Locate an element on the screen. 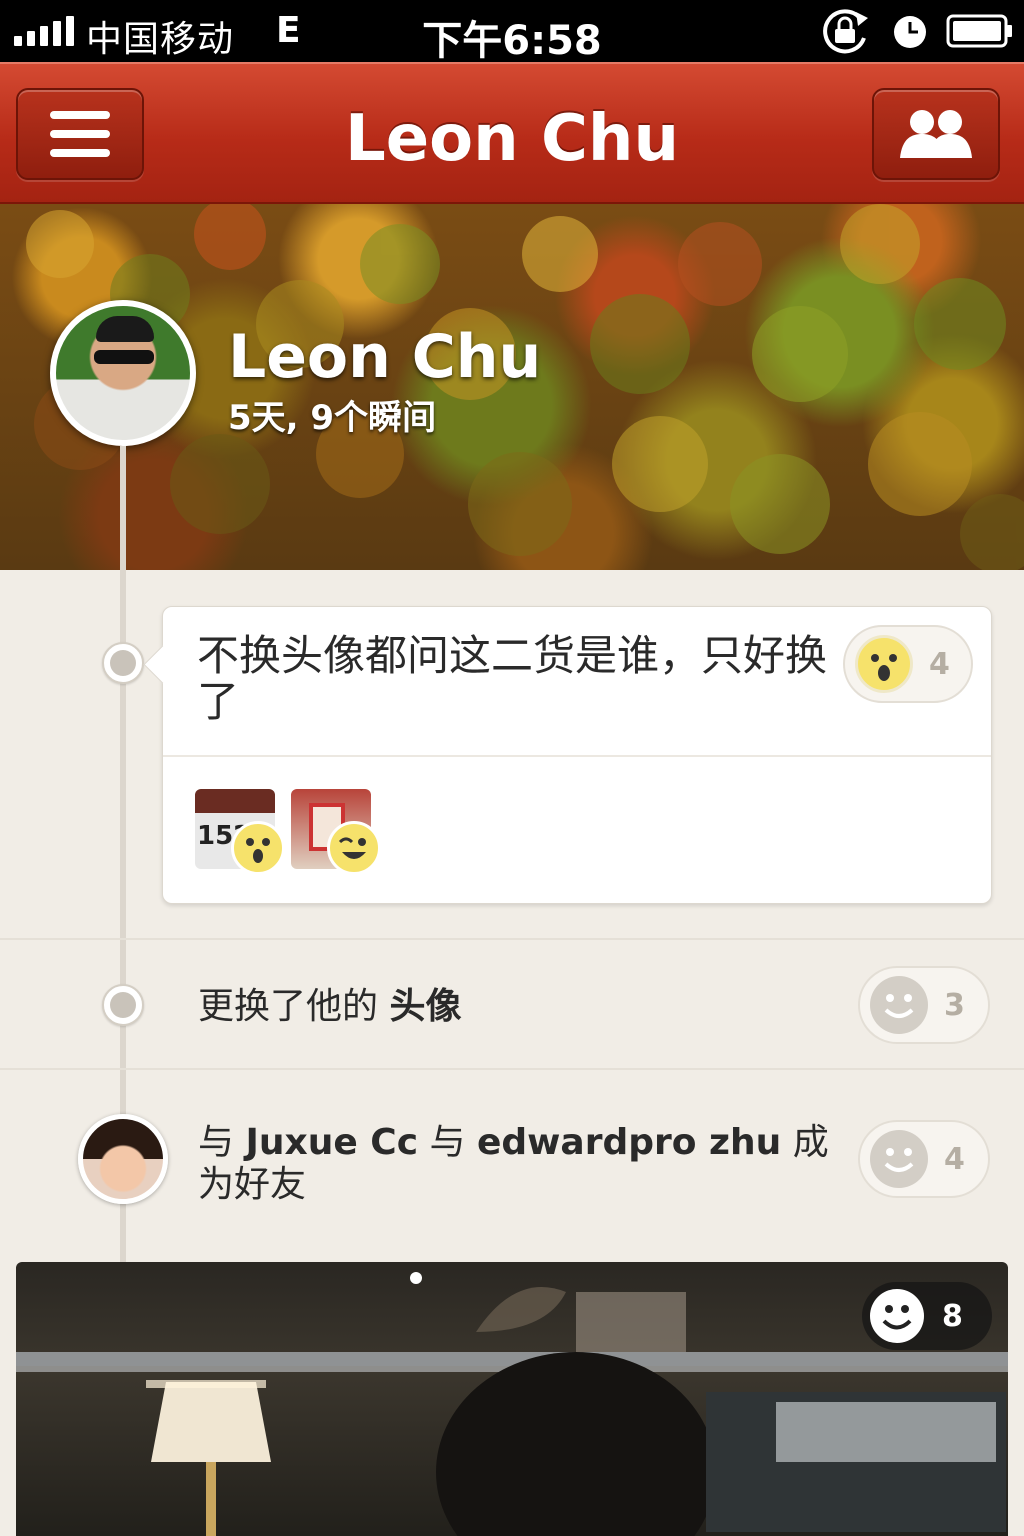 The image size is (1024, 1536). navigation-bar: Leon Chu is located at coordinates (512, 133).